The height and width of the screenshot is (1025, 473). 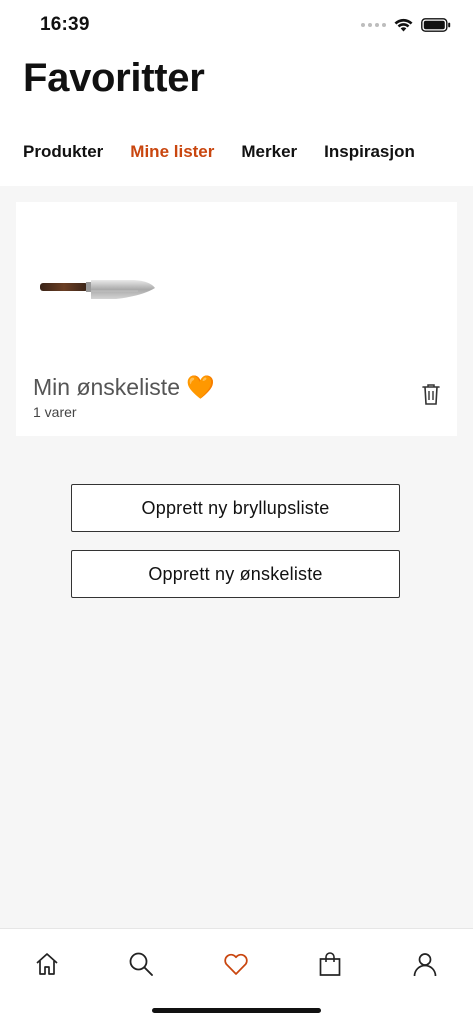 What do you see at coordinates (55, 412) in the screenshot?
I see `list-item-count: 1 varer` at bounding box center [55, 412].